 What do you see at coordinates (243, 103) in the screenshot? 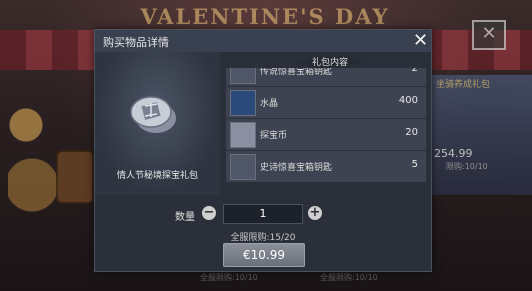
I see `crystal-icon` at bounding box center [243, 103].